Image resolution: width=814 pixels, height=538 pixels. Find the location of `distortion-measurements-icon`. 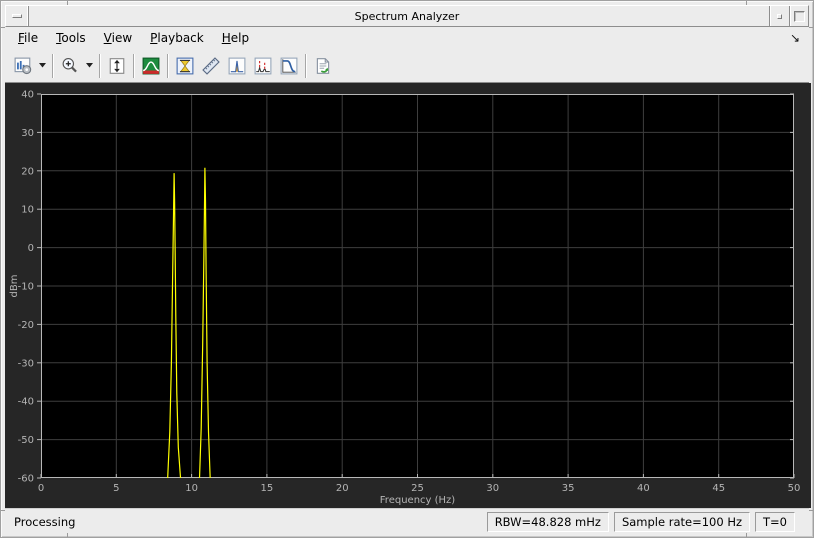

distortion-measurements-icon is located at coordinates (263, 65).